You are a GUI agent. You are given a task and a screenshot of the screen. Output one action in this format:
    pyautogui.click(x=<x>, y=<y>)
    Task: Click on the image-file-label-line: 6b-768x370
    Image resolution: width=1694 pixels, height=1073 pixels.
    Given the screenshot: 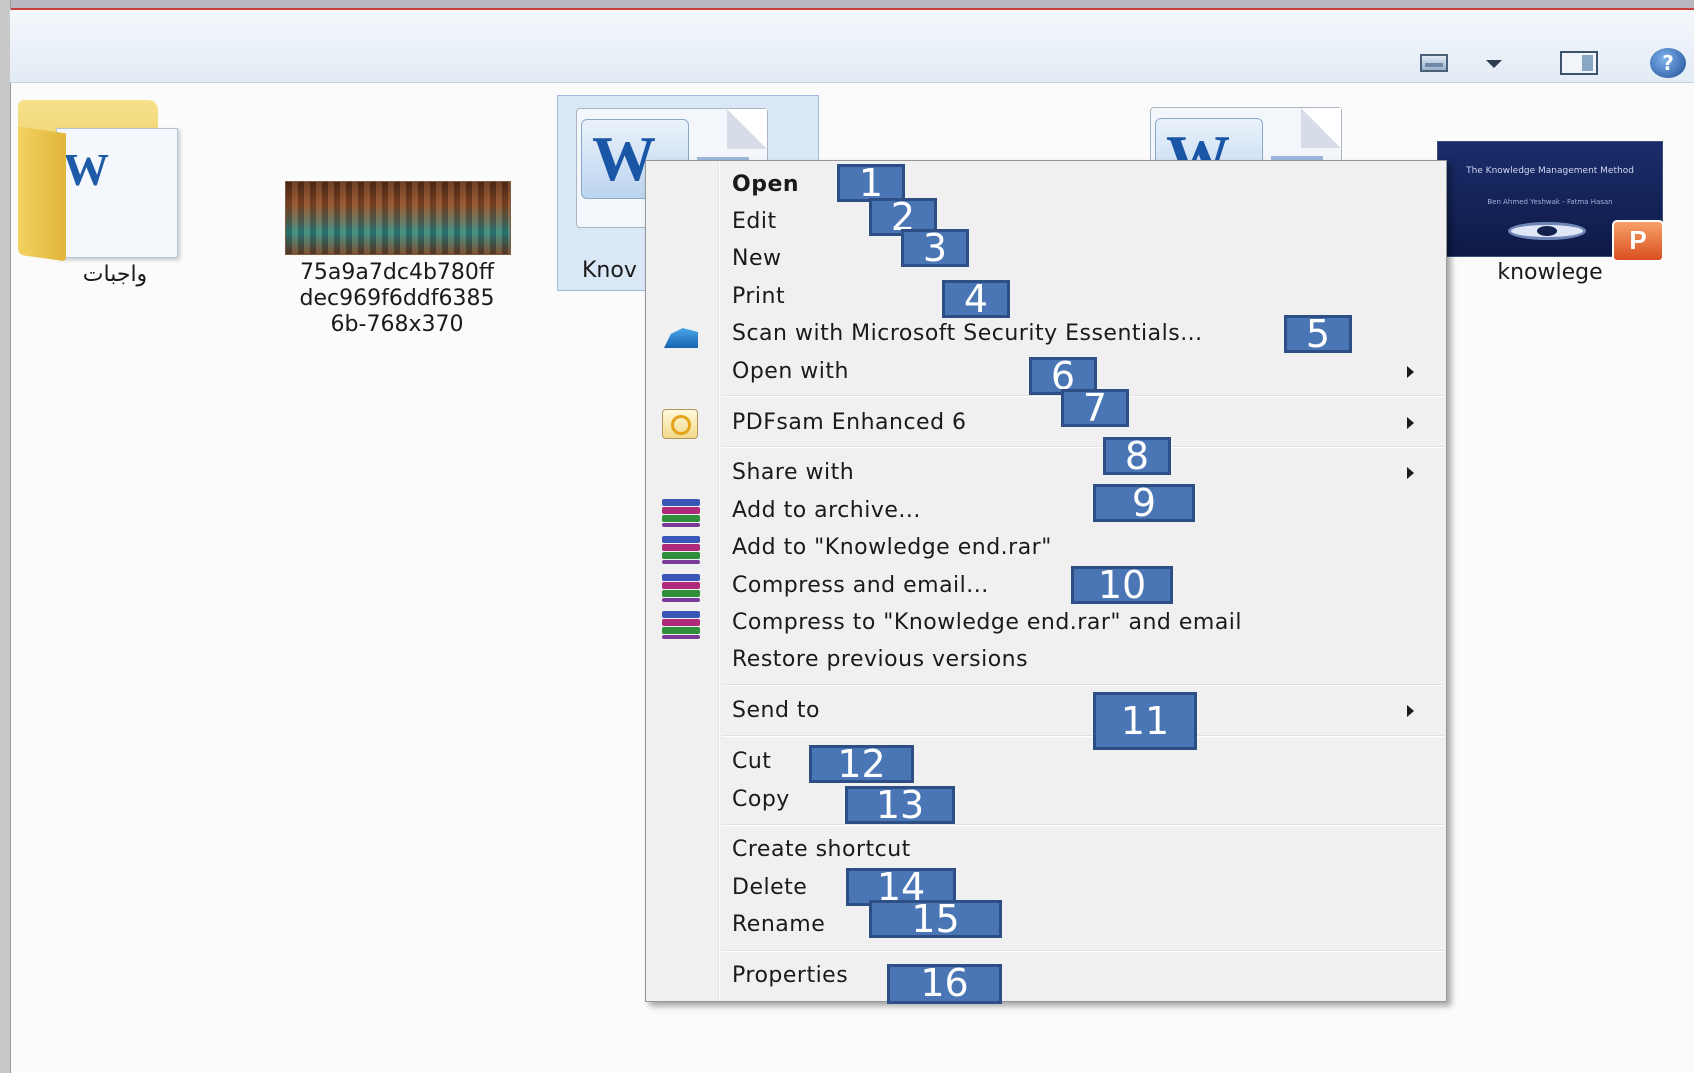 What is the action you would take?
    pyautogui.click(x=397, y=324)
    